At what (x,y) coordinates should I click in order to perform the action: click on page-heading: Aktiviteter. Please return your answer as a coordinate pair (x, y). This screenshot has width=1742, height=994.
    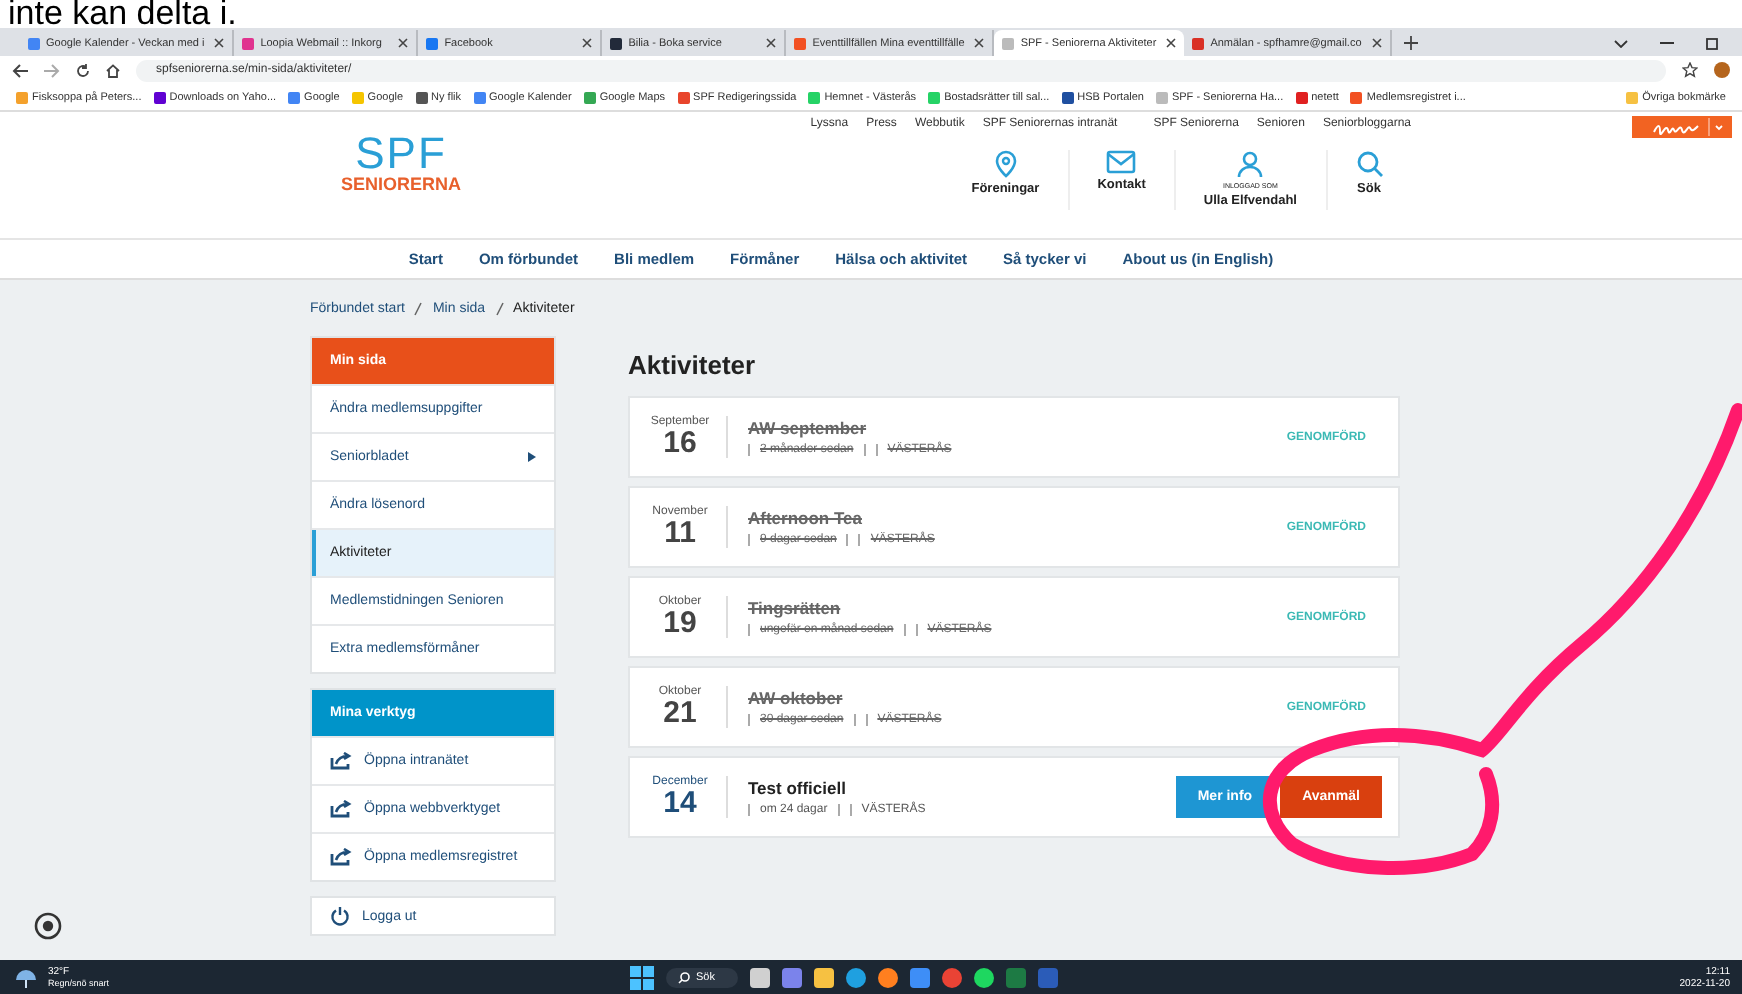
    Looking at the image, I should click on (693, 365).